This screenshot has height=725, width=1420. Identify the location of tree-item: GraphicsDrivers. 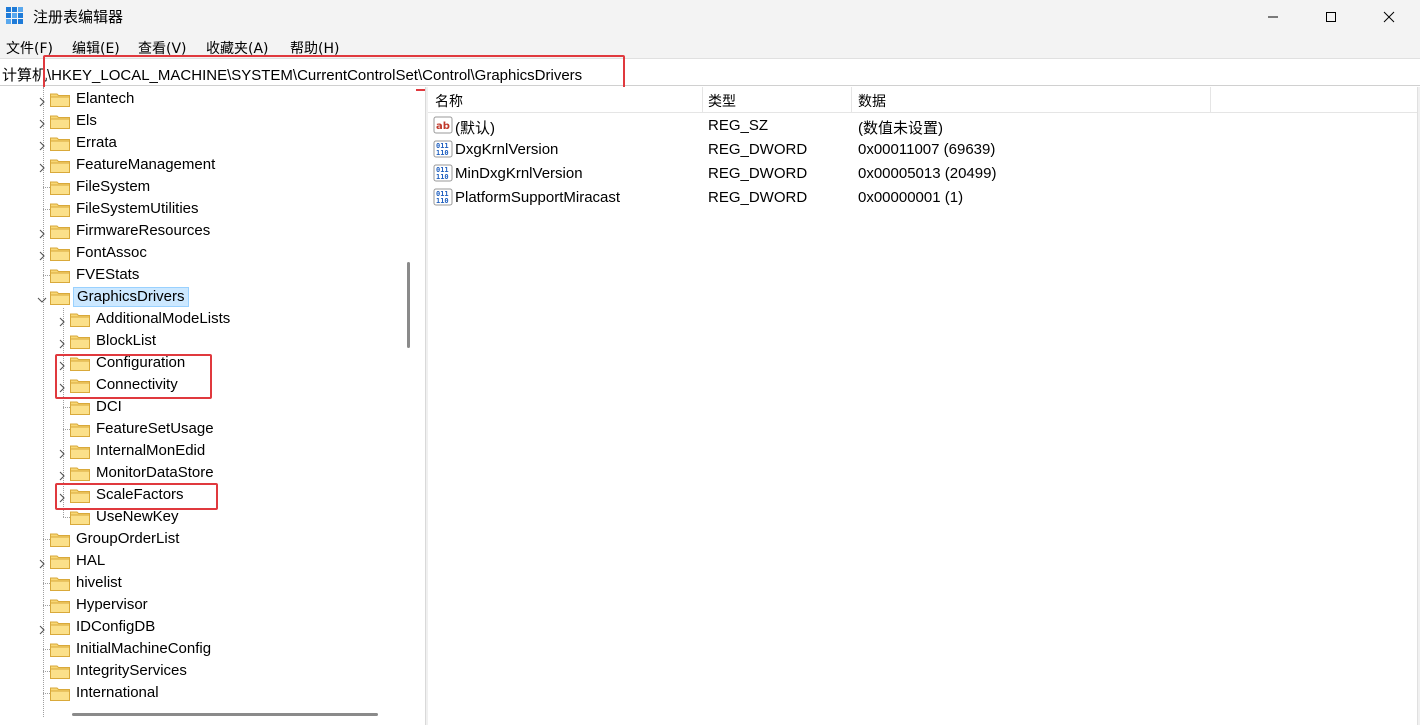
(113, 297).